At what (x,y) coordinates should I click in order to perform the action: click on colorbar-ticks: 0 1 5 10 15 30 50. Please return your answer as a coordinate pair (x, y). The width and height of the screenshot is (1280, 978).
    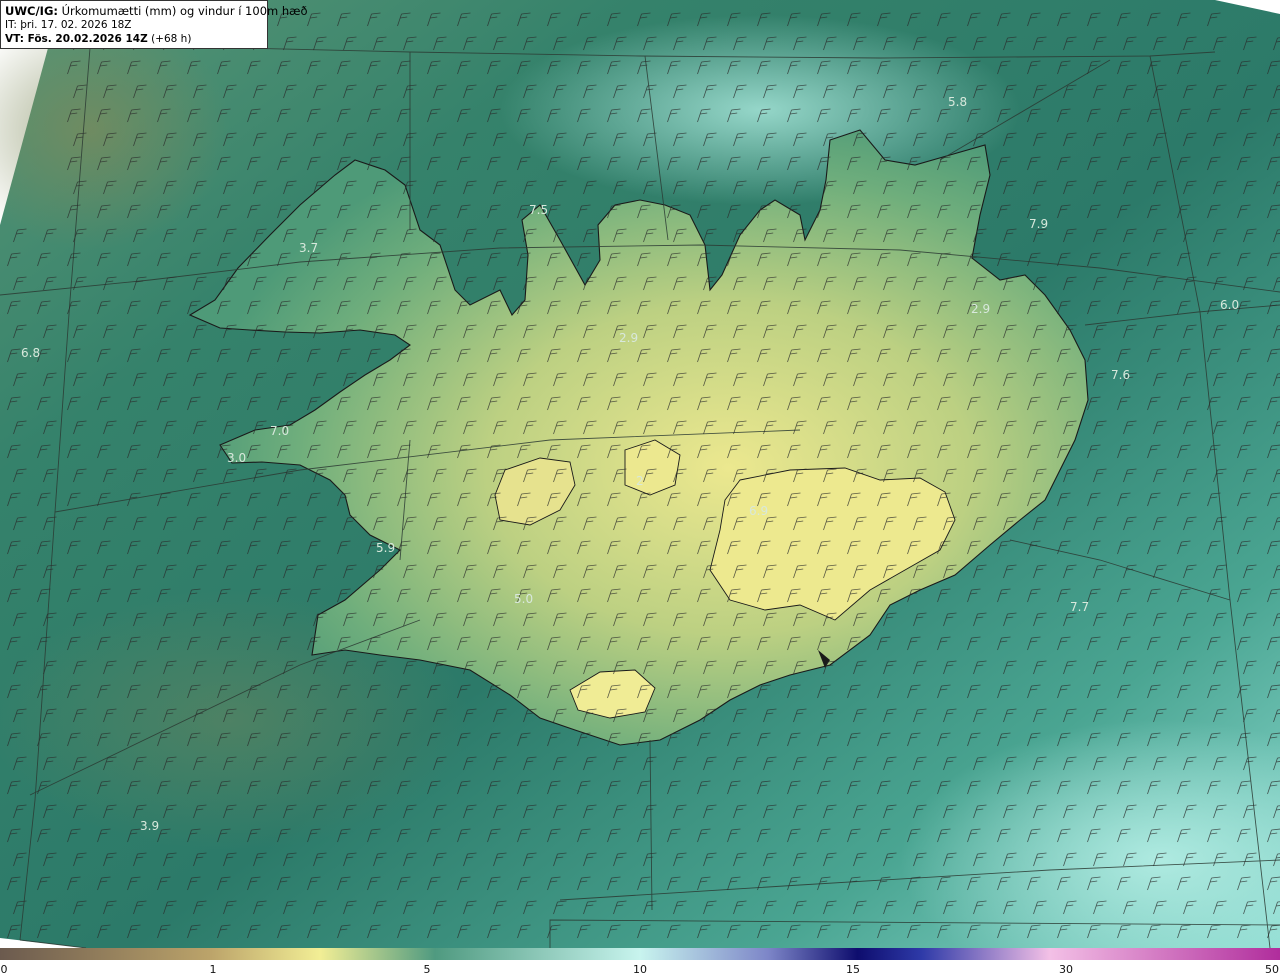
    Looking at the image, I should click on (640, 969).